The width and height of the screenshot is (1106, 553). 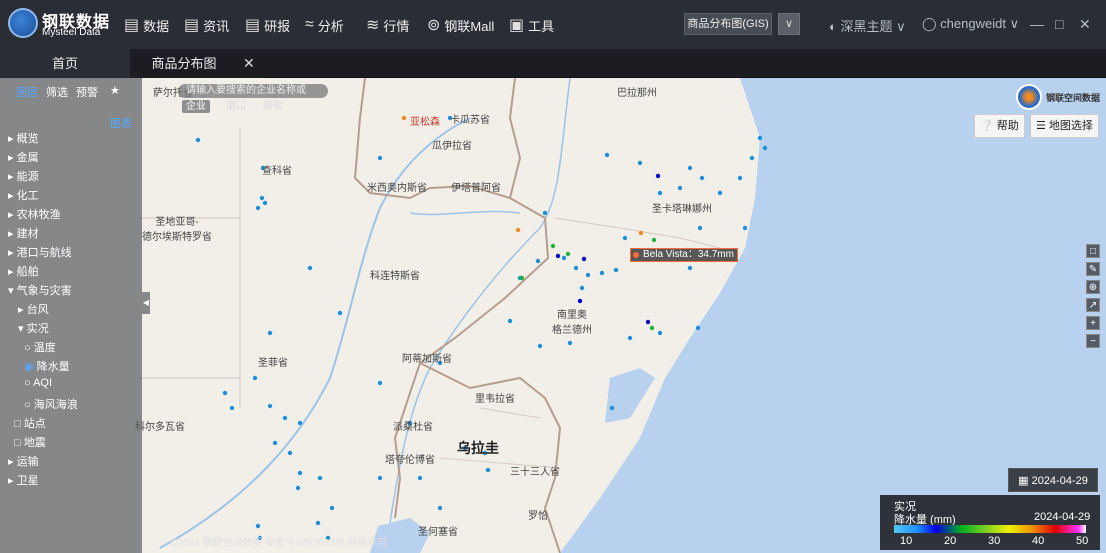 What do you see at coordinates (59, 24) in the screenshot?
I see `app-logo: 钢联数据 Mysteel Data` at bounding box center [59, 24].